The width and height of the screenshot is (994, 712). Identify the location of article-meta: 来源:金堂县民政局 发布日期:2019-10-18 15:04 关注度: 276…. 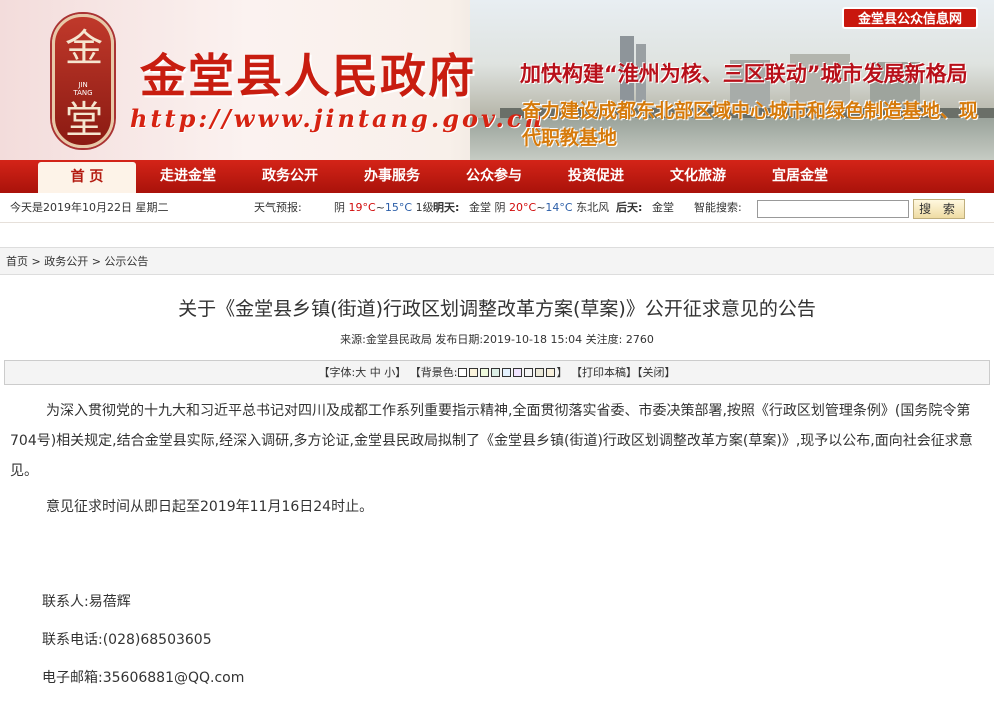
(497, 339).